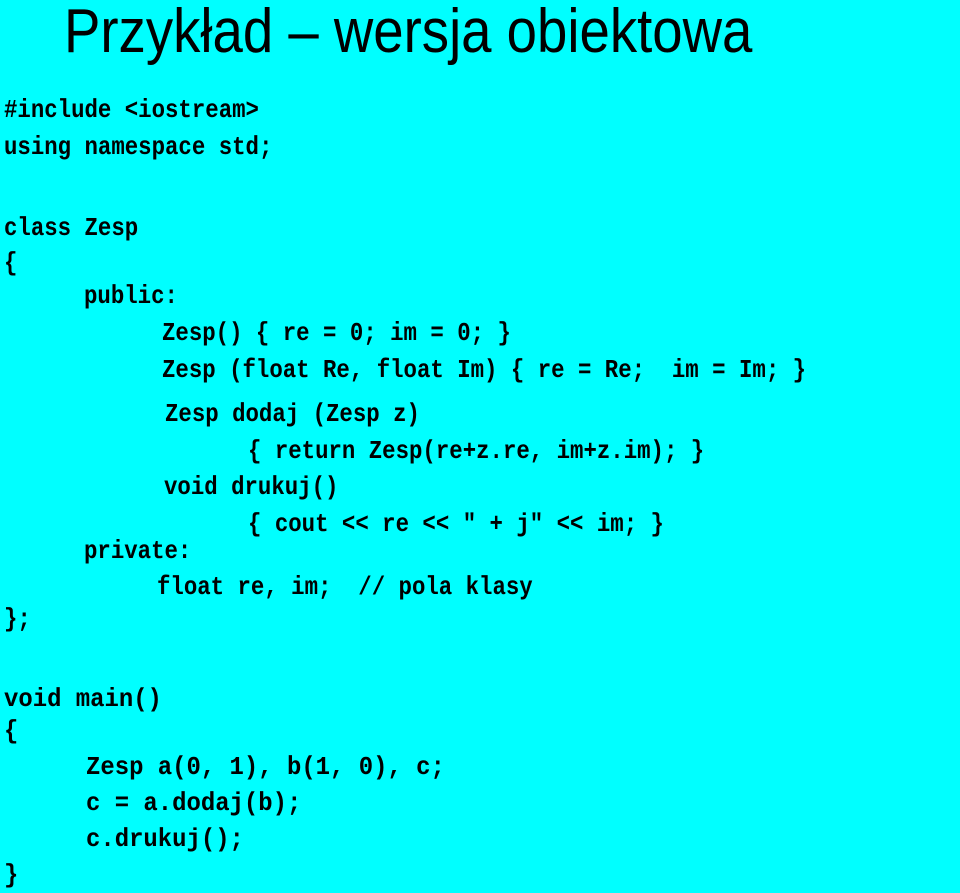 This screenshot has height=893, width=960. I want to click on code-line-call-dodaj: c = a.dodaj(b);, so click(194, 803).